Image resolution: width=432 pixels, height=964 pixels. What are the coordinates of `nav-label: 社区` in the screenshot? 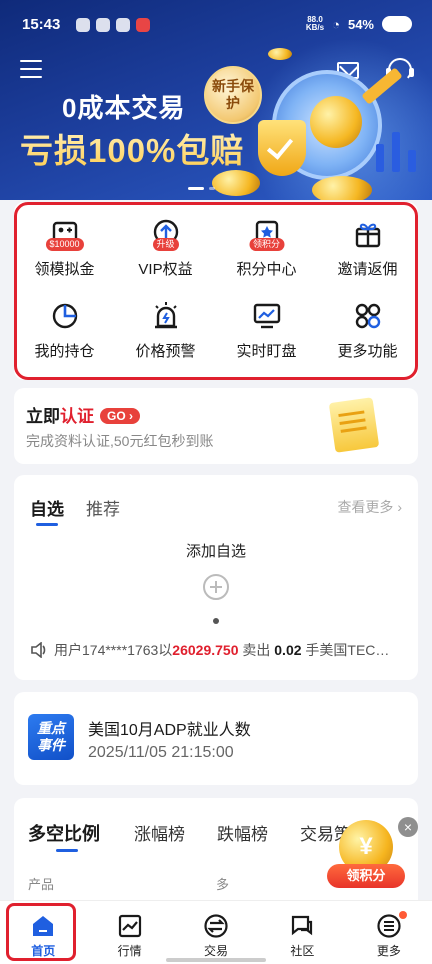 It's located at (302, 951).